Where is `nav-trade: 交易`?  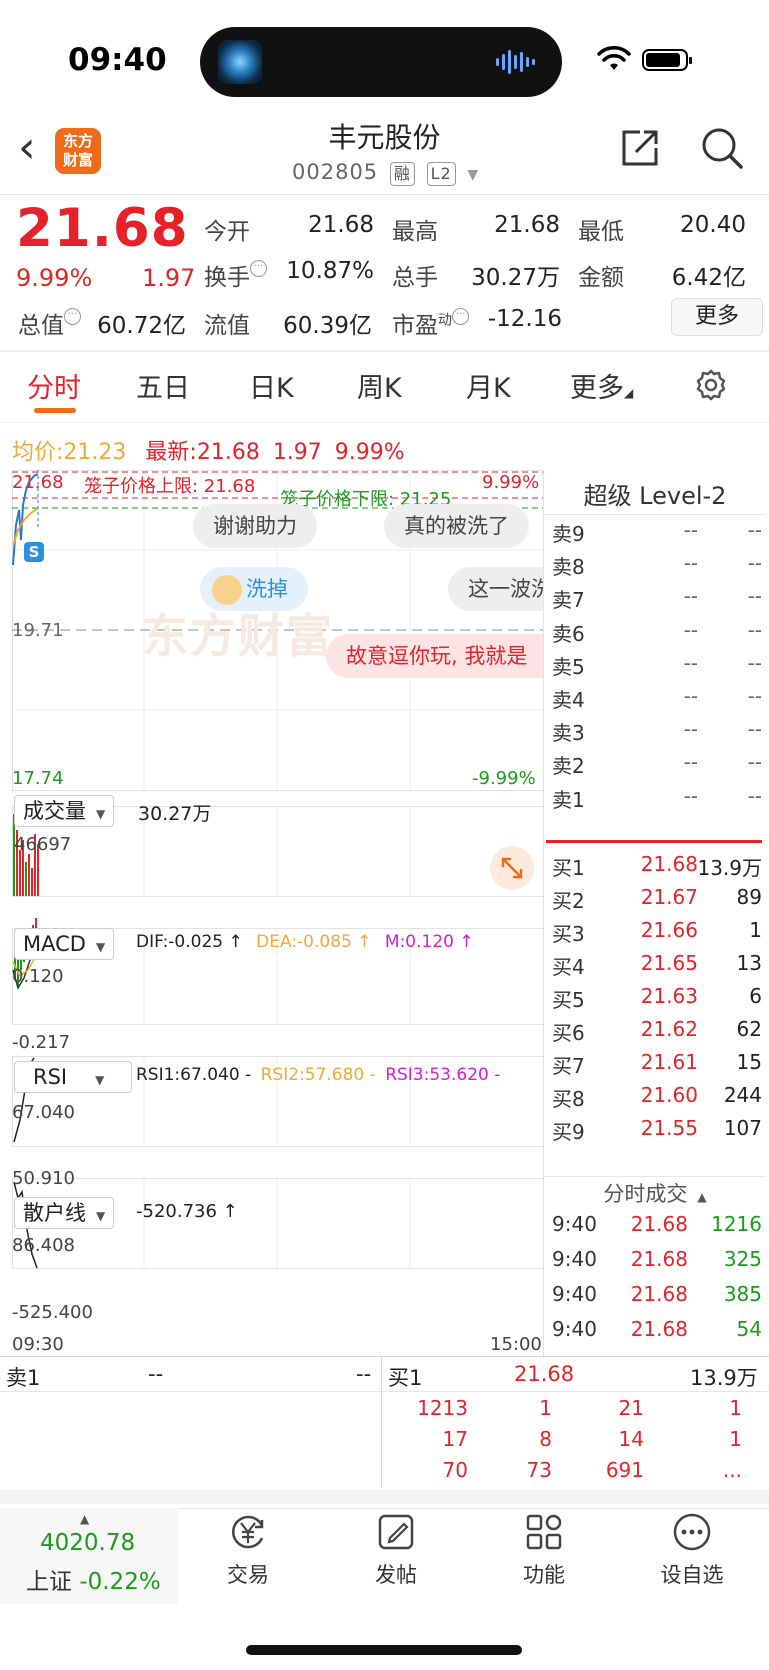 nav-trade: 交易 is located at coordinates (248, 1549).